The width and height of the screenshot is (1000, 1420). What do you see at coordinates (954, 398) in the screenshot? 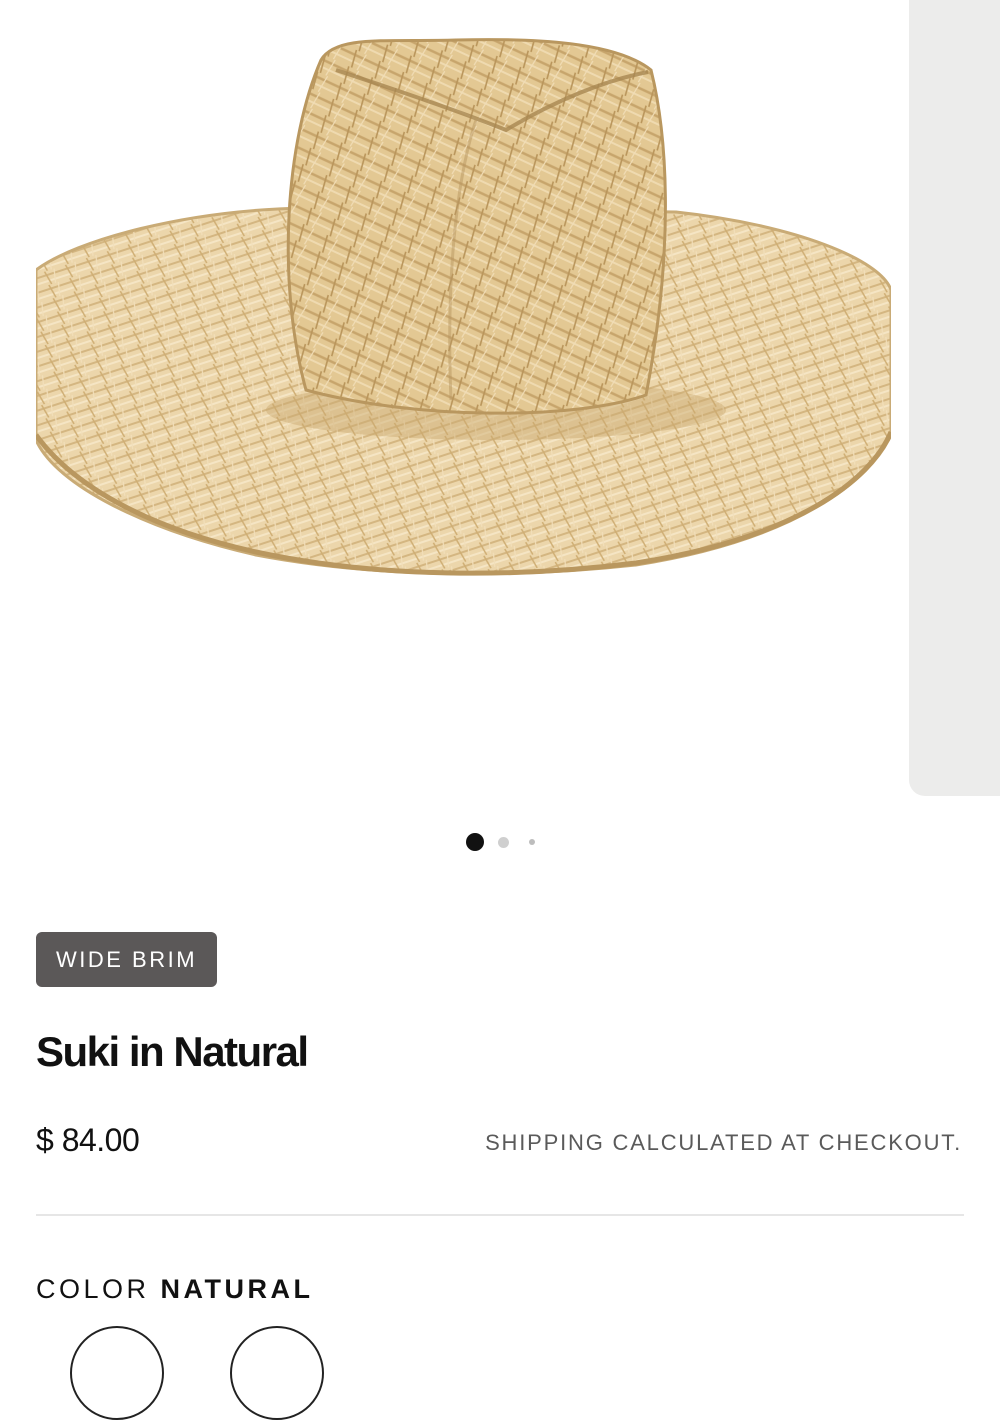
I see `product-image-next` at bounding box center [954, 398].